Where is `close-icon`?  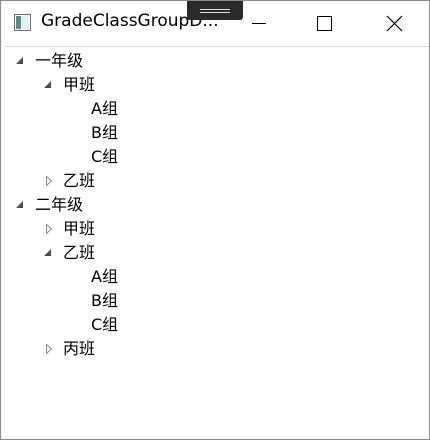 close-icon is located at coordinates (394, 23).